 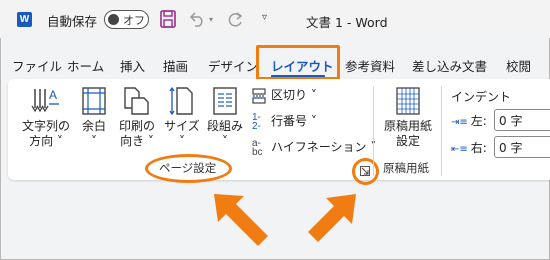 I want to click on arrow-to-page-setup, so click(x=241, y=220).